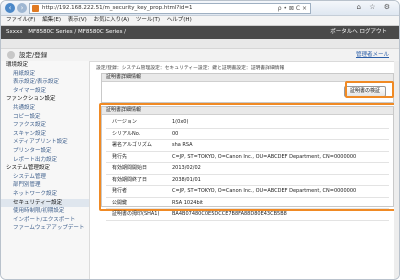 This screenshot has width=400, height=280. I want to click on sidebar-item: プリンター設定, so click(45, 151).